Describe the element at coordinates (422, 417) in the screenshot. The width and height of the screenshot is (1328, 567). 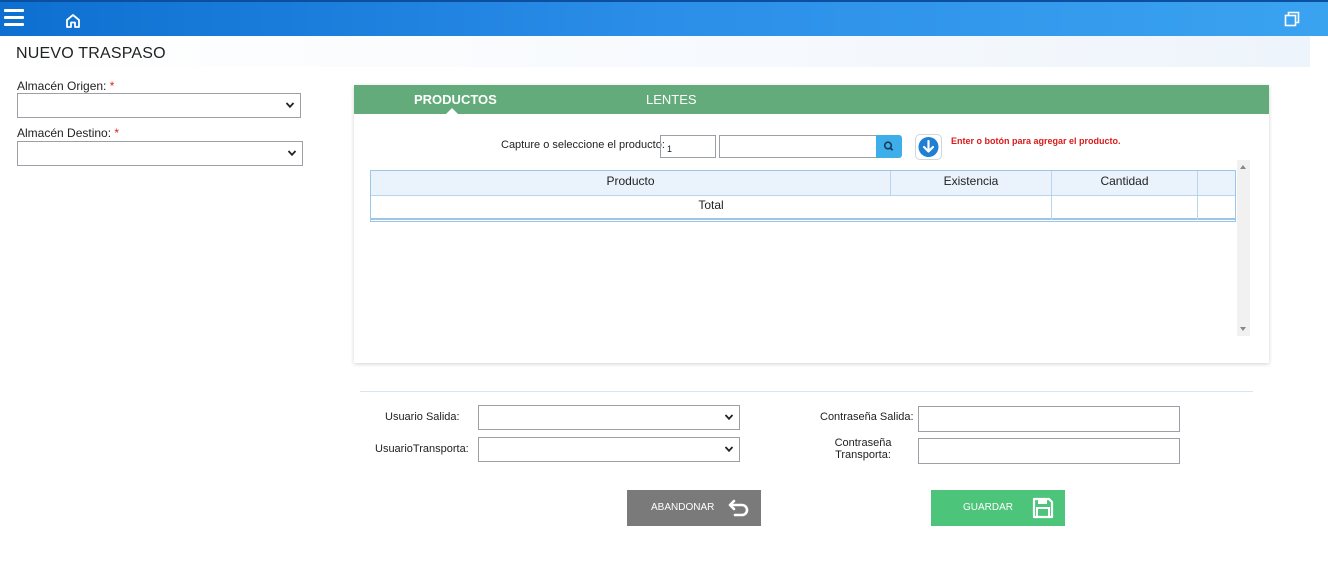
I see `usuario-salida-label: Usuario Salida:` at that location.